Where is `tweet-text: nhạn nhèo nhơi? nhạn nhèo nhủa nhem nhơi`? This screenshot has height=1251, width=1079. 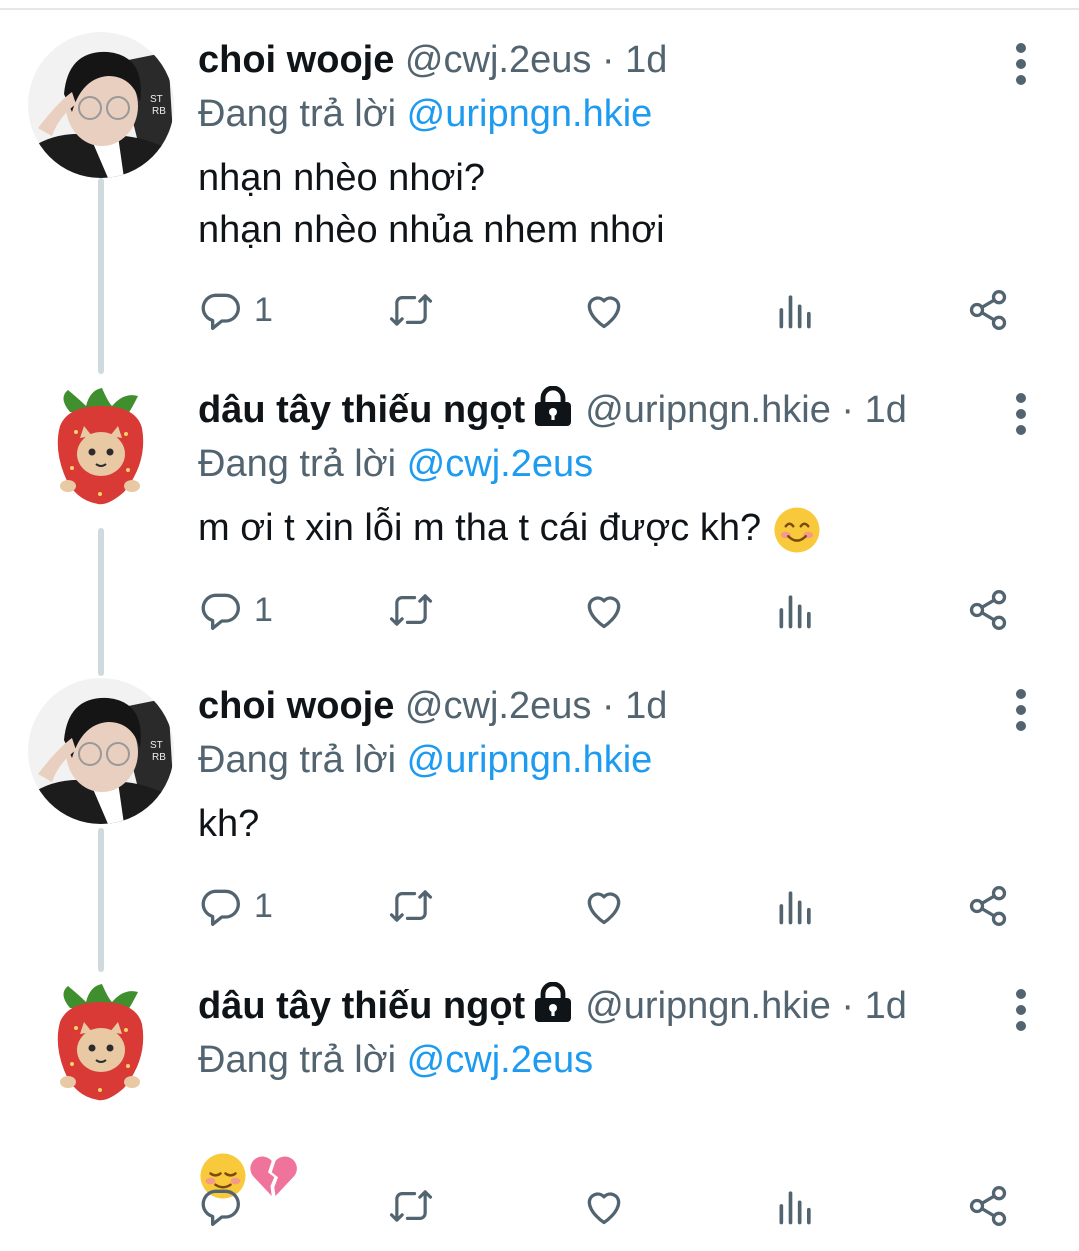 tweet-text: nhạn nhèo nhơi? nhạn nhèo nhủa nhem nhơi is located at coordinates (431, 204).